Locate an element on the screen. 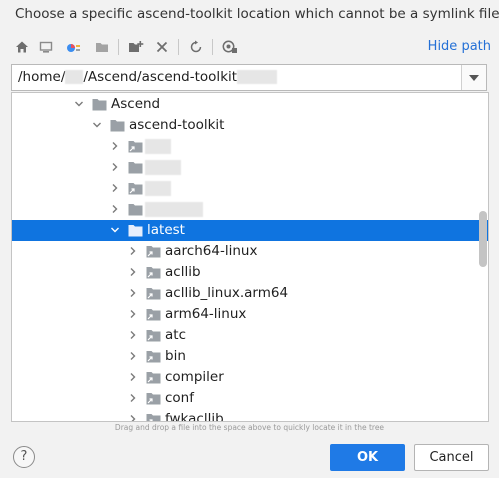  path-middle: /Ascend/ascend-toolkit is located at coordinates (160, 77).